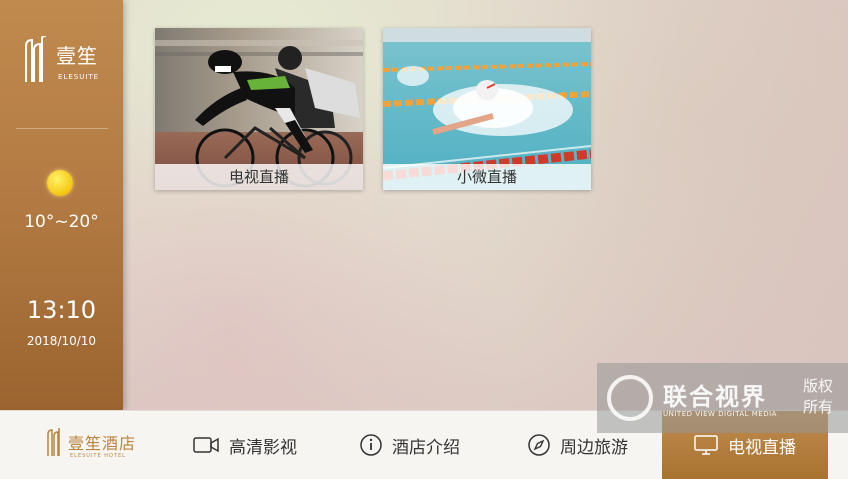 This screenshot has height=479, width=848. I want to click on sun-icon, so click(60, 183).